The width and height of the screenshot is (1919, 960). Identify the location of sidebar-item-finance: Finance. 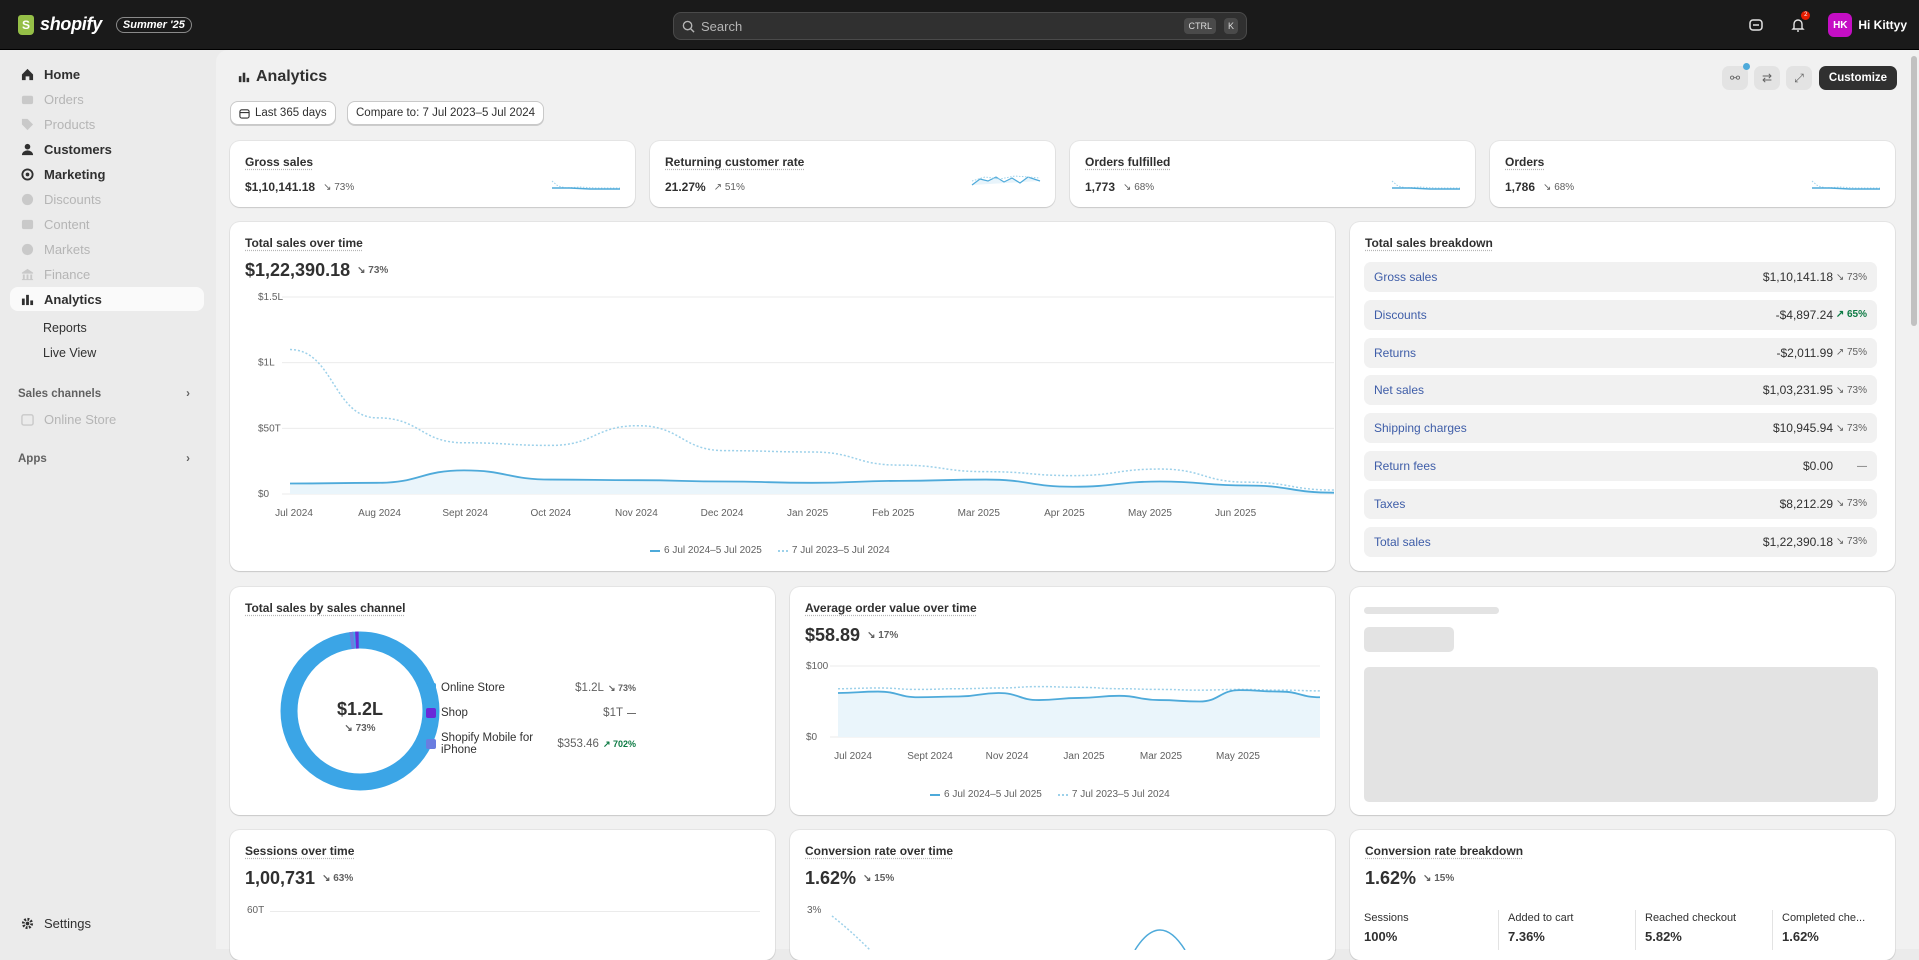
(107, 274).